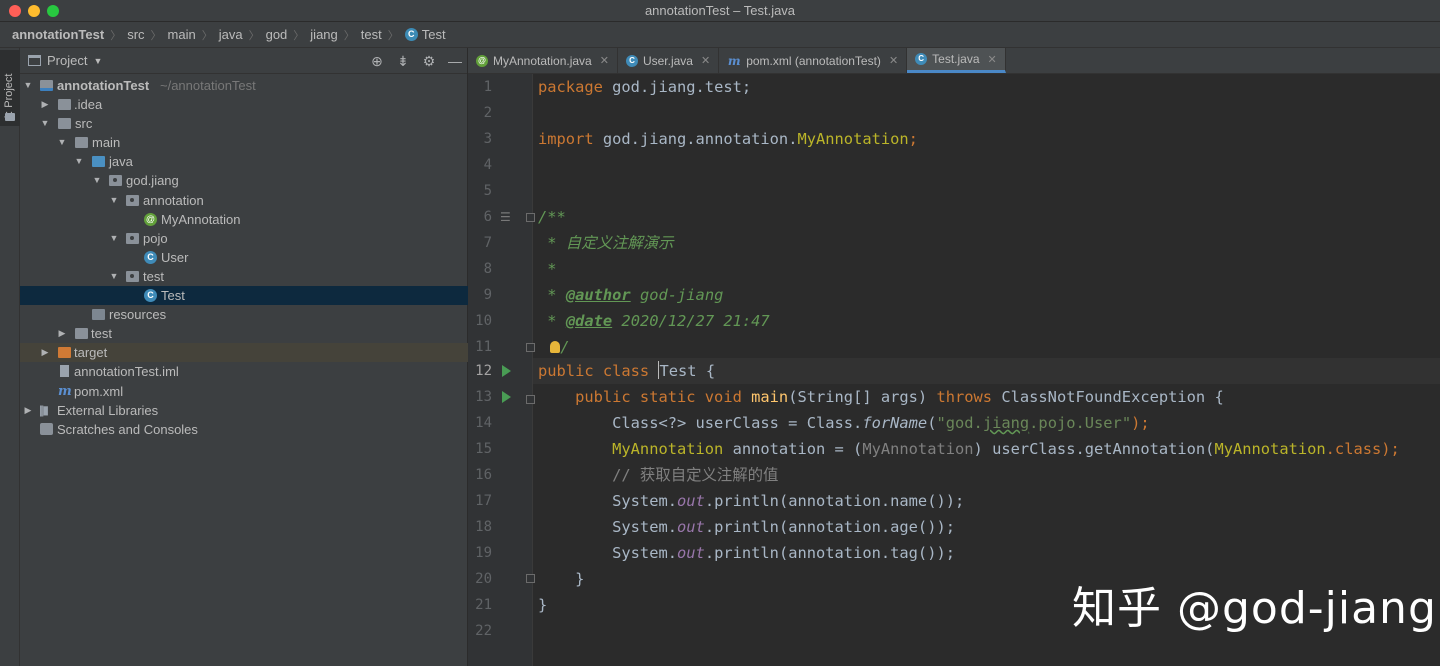 The height and width of the screenshot is (666, 1440). What do you see at coordinates (691, 501) in the screenshot?
I see `code-token: out` at bounding box center [691, 501].